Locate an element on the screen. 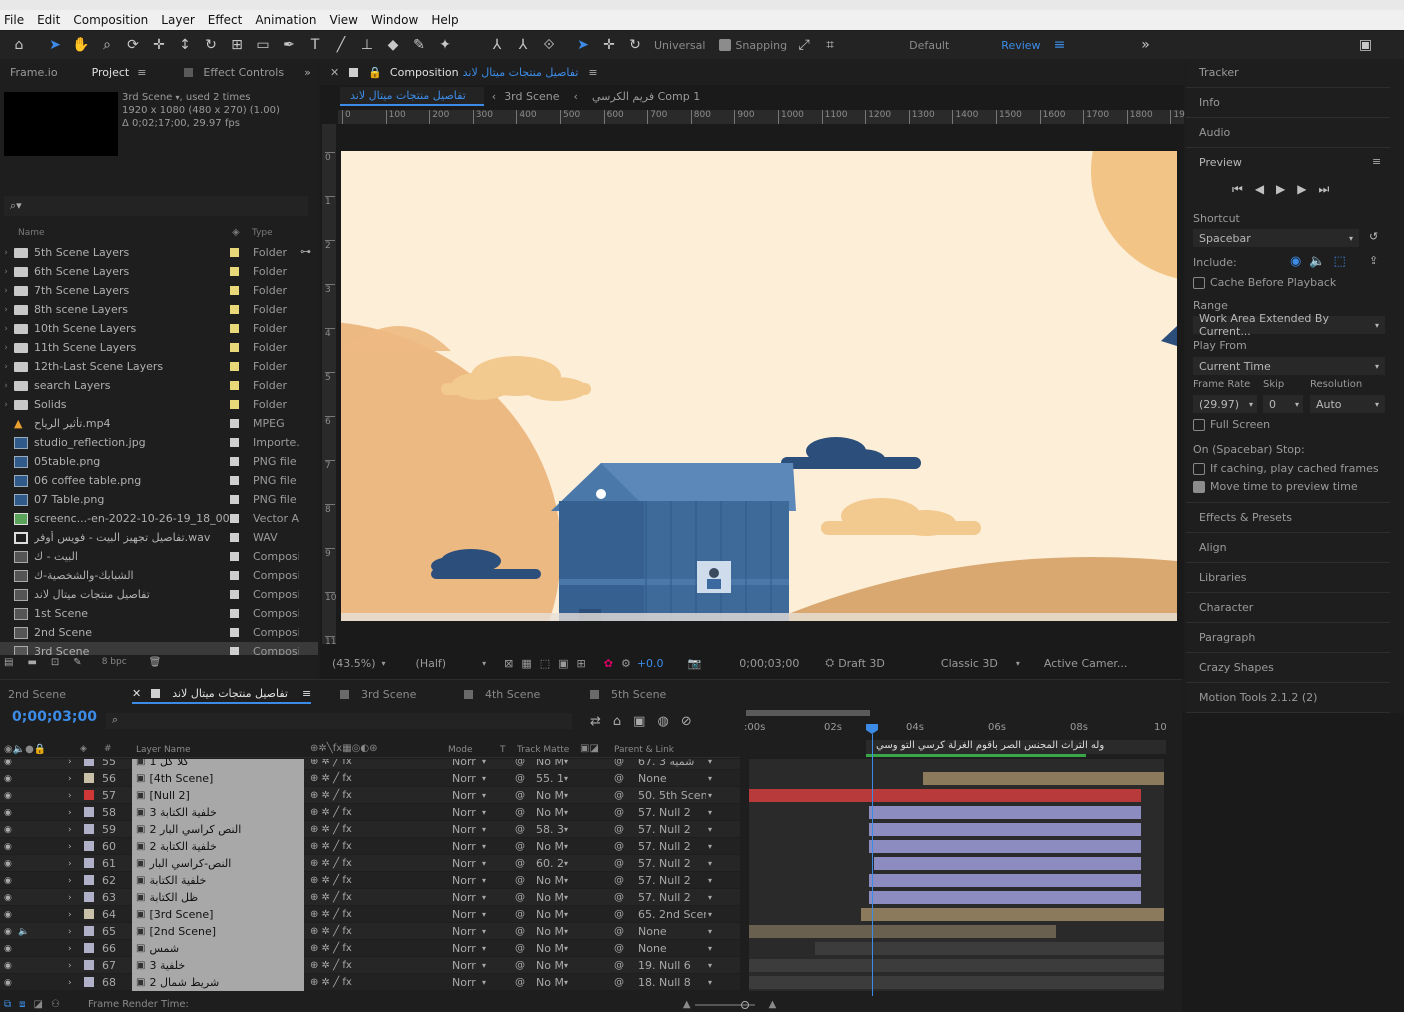 This screenshot has height=1012, width=1404. preview-menu-icon: ≡ is located at coordinates (1376, 161).